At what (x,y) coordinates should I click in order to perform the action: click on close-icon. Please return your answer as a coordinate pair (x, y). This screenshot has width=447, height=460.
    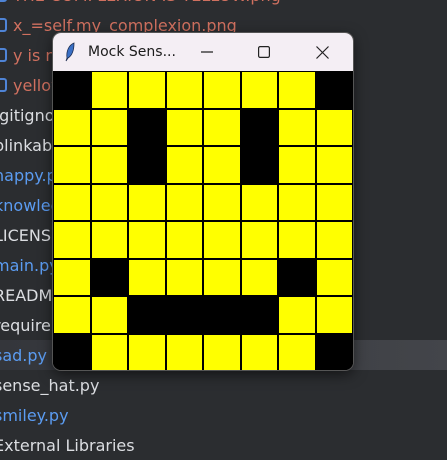
    Looking at the image, I should click on (322, 52).